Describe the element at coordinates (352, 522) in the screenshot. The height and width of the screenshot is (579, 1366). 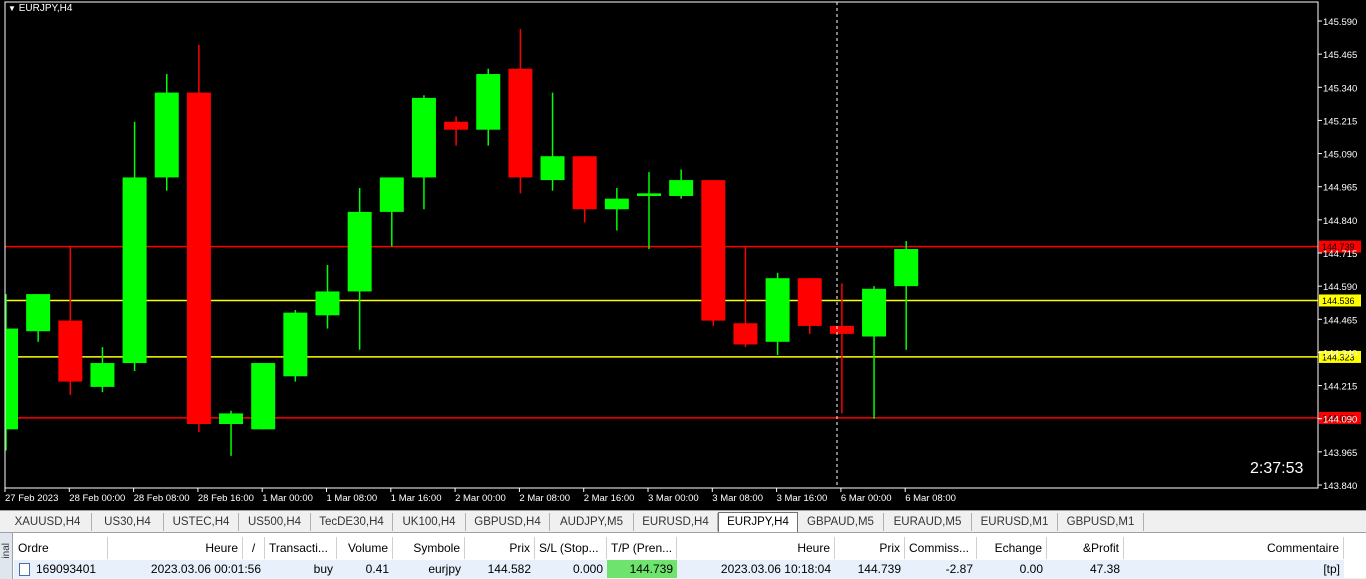
I see `chart-tab: TecDE30,H4` at that location.